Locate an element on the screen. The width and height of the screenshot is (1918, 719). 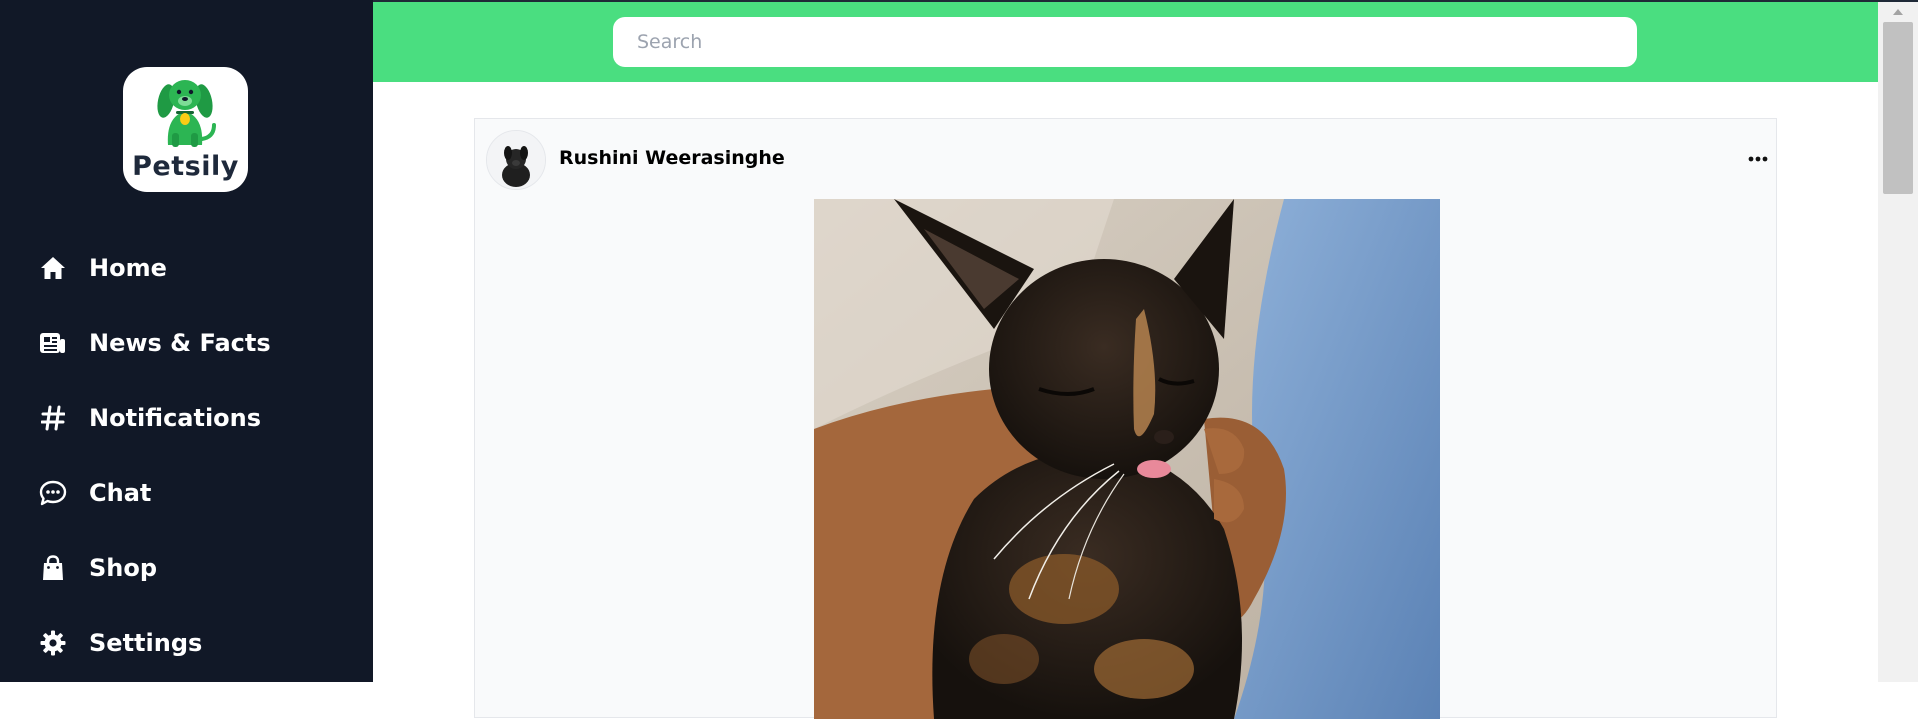
user-avatar-dog-photo is located at coordinates (516, 160).